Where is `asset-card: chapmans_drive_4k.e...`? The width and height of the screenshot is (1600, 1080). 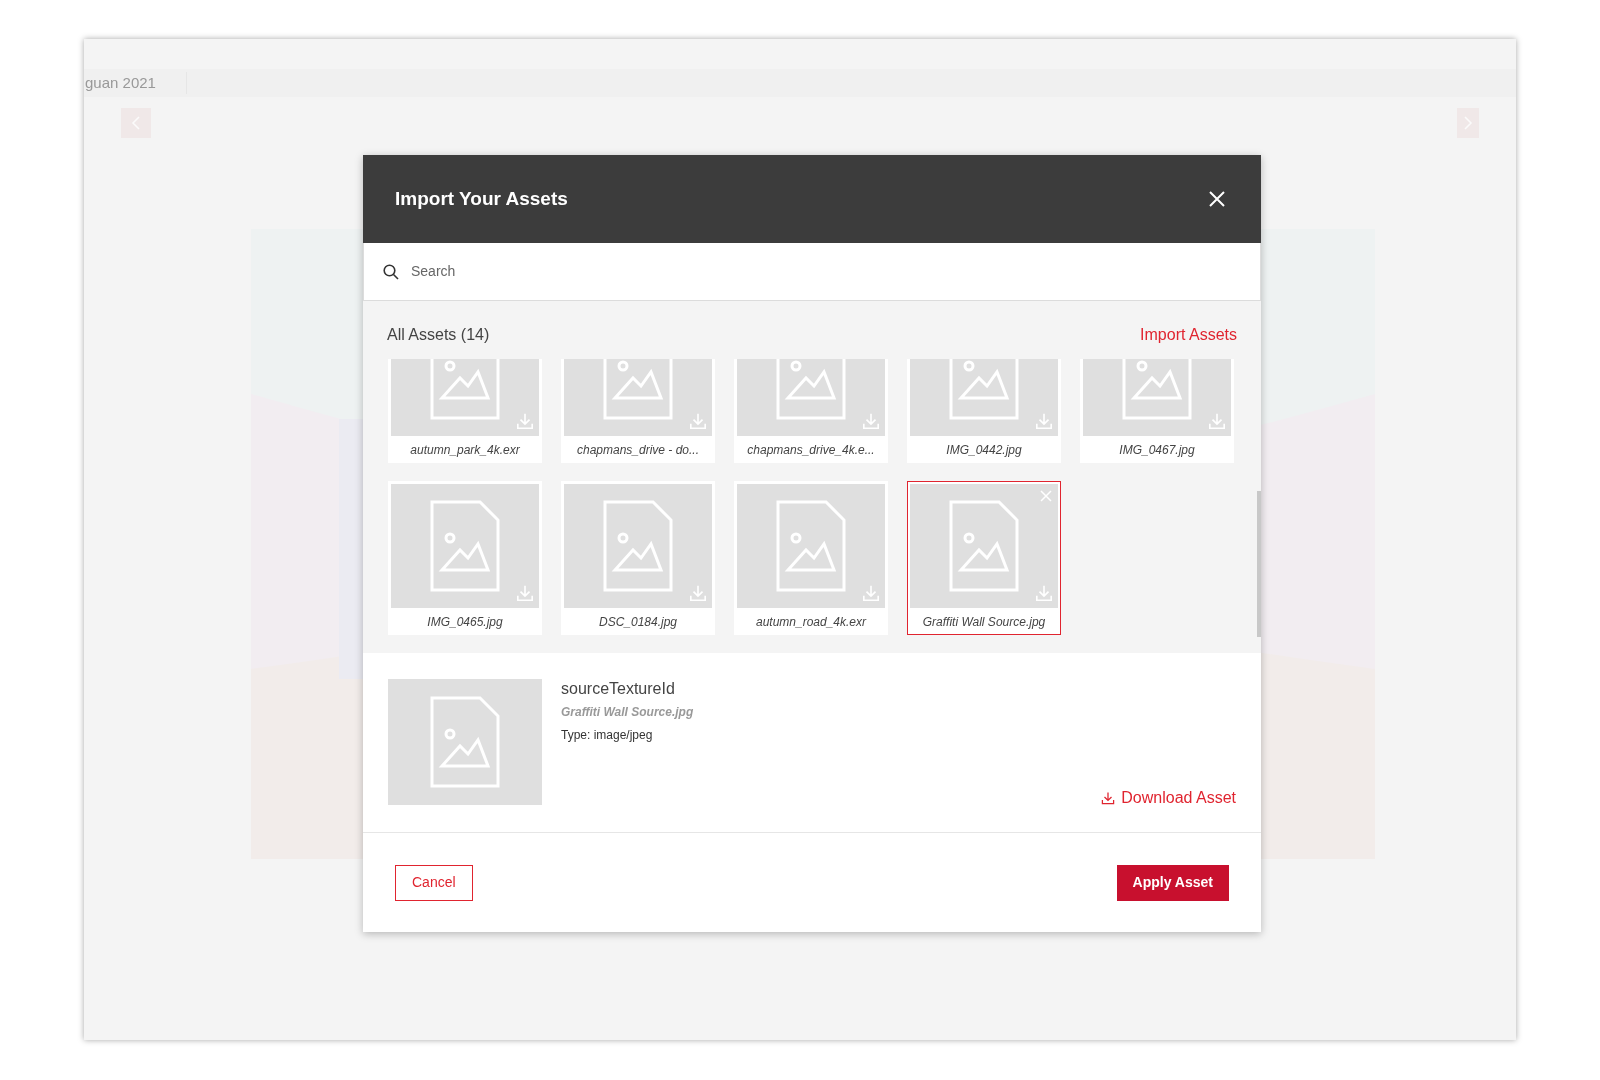 asset-card: chapmans_drive_4k.e... is located at coordinates (811, 411).